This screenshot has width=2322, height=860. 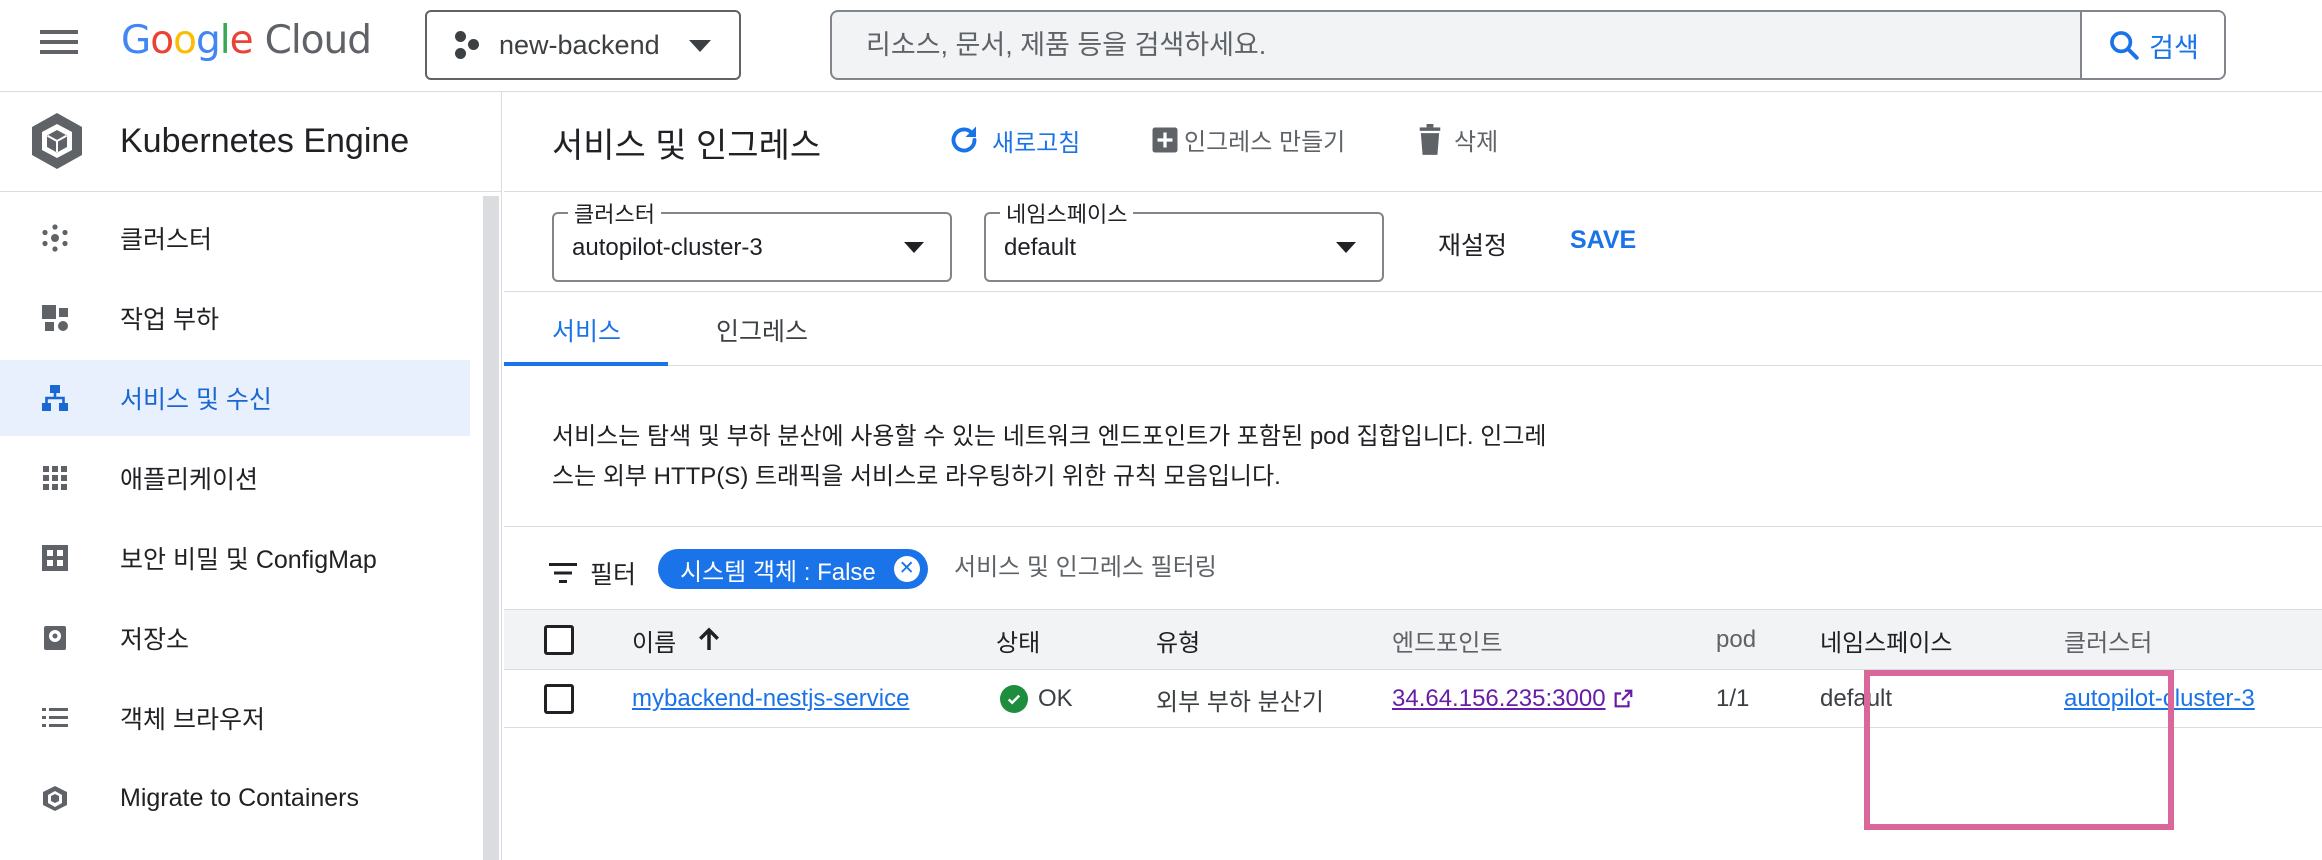 I want to click on service-name-cell: mybackend-nestjs-service, so click(x=770, y=699).